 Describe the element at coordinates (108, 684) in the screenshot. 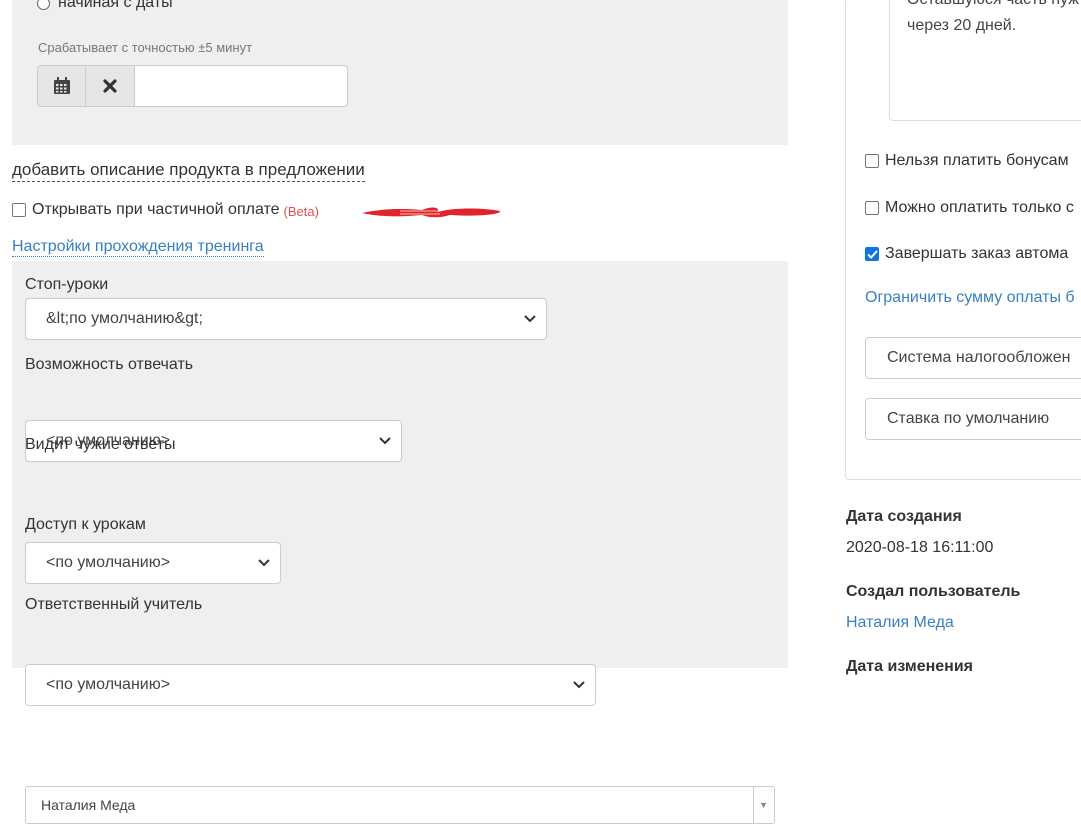

I see `lessons-access-value: <по умолчанию>` at that location.